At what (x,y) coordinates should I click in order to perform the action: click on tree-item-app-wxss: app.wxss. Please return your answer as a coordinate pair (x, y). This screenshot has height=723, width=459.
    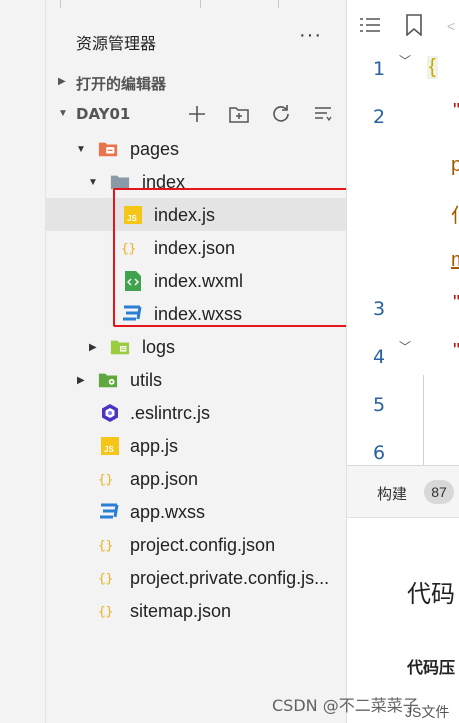
    Looking at the image, I should click on (196, 511).